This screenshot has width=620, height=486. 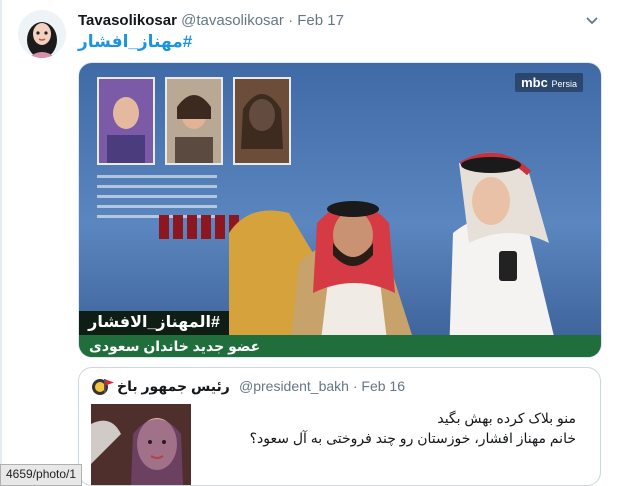 I want to click on avatar, so click(x=42, y=34).